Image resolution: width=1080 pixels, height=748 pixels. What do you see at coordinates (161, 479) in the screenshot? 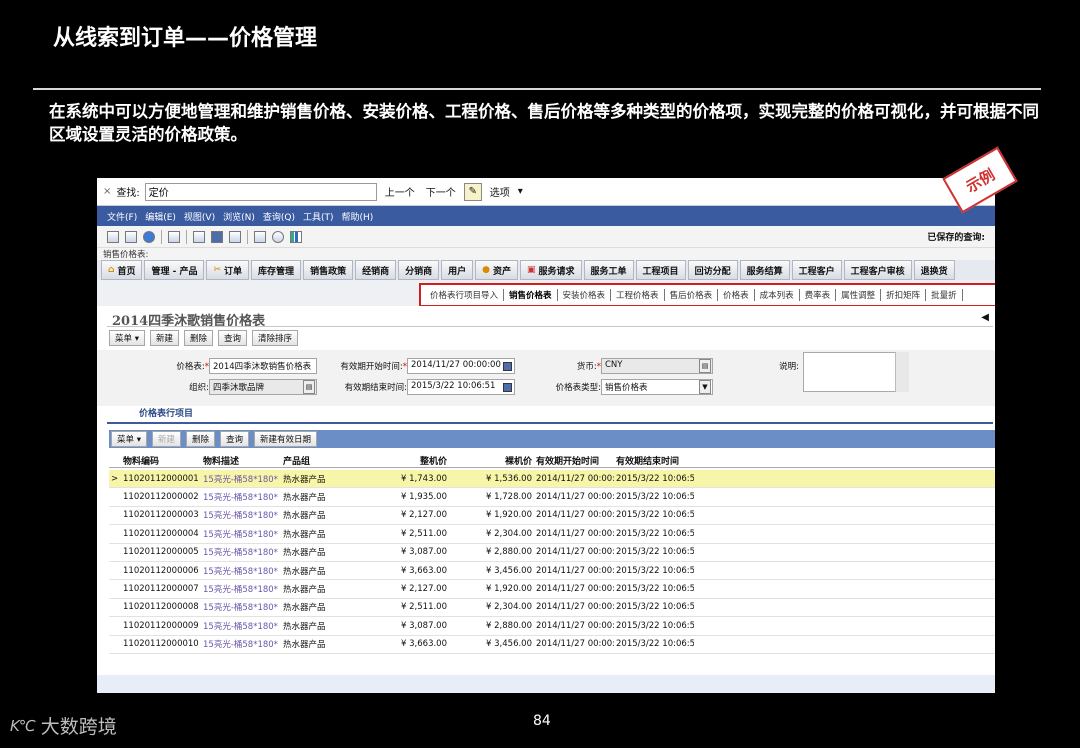
I see `cell-code: 11020112000001` at bounding box center [161, 479].